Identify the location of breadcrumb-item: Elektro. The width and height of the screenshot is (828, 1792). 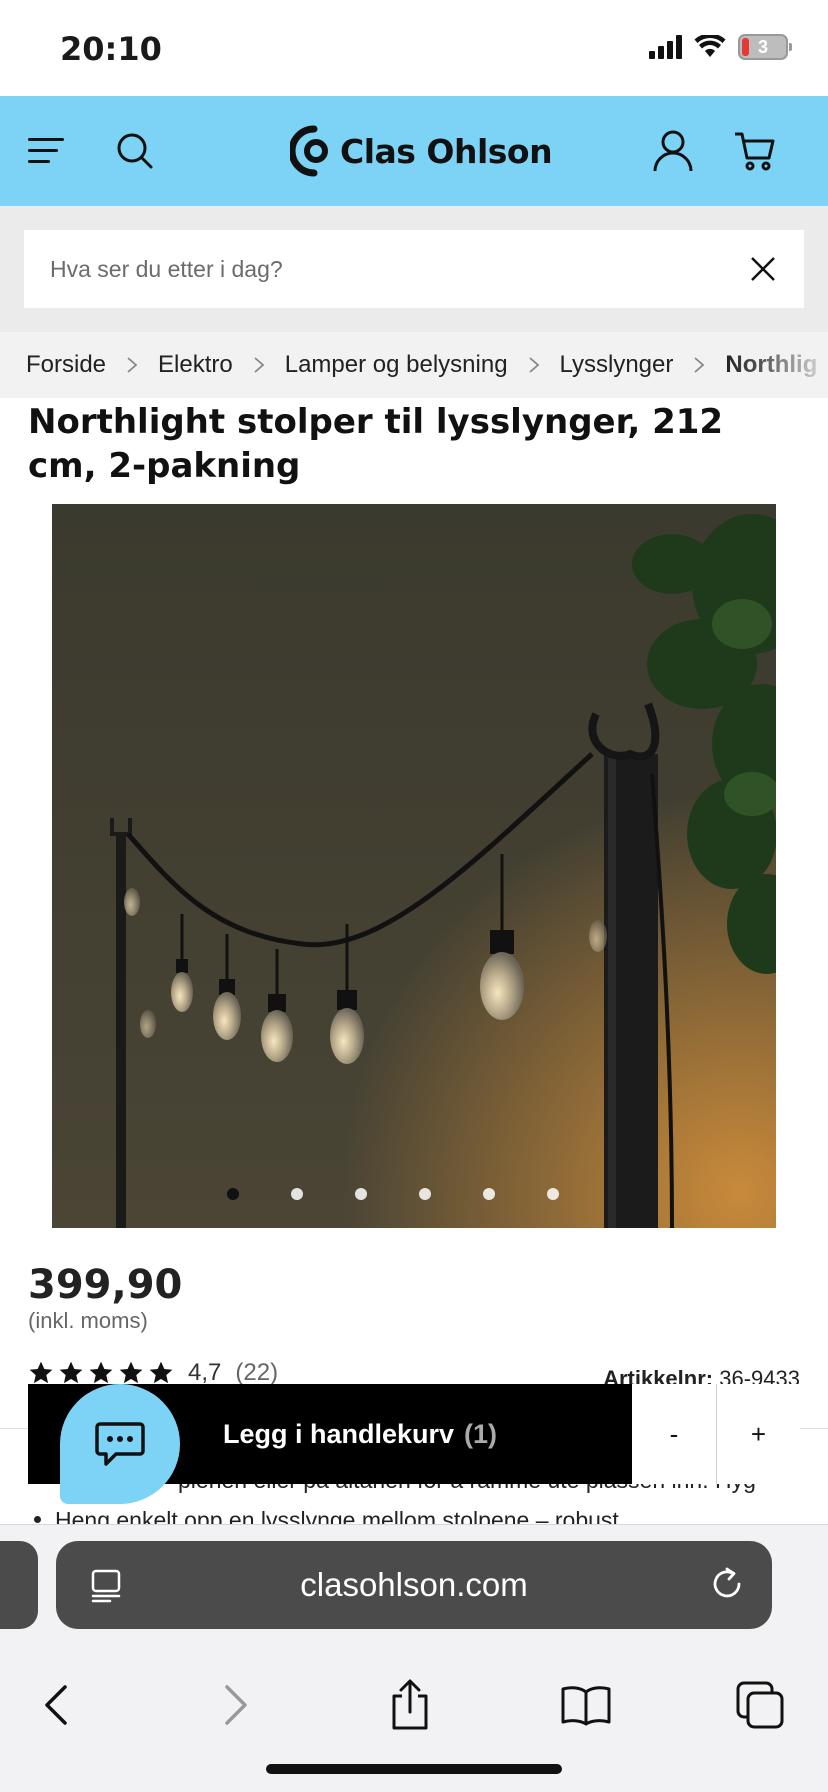
(195, 365).